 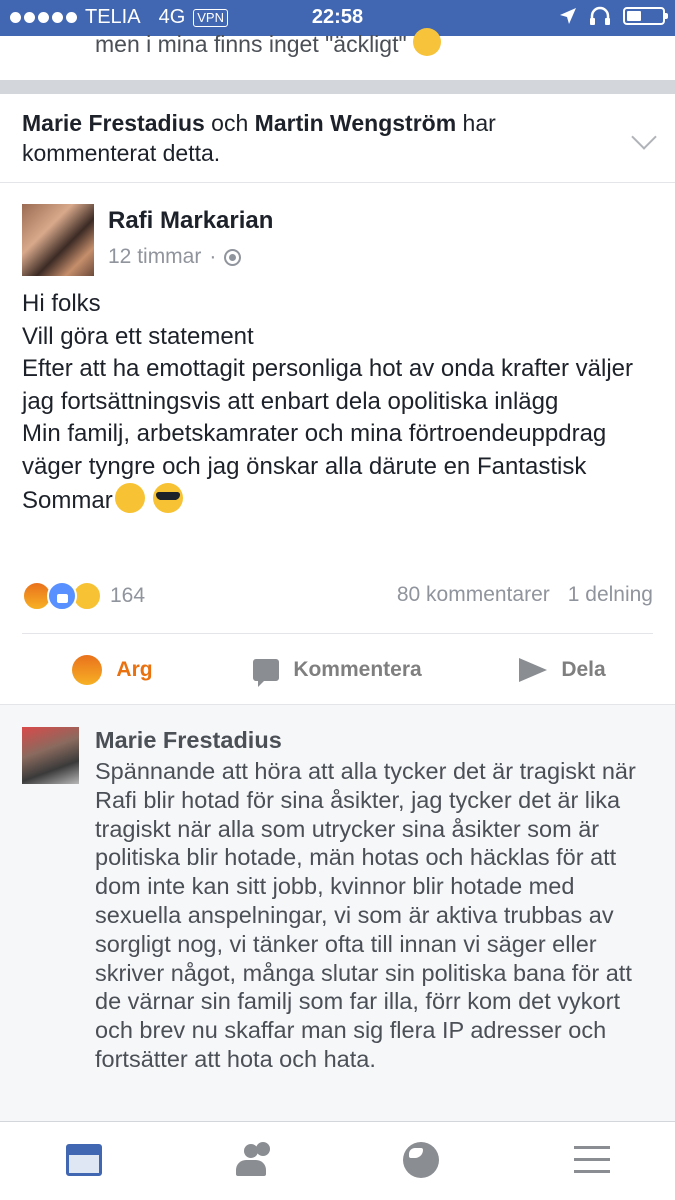 I want to click on post-line: Hi folks, so click(x=61, y=303).